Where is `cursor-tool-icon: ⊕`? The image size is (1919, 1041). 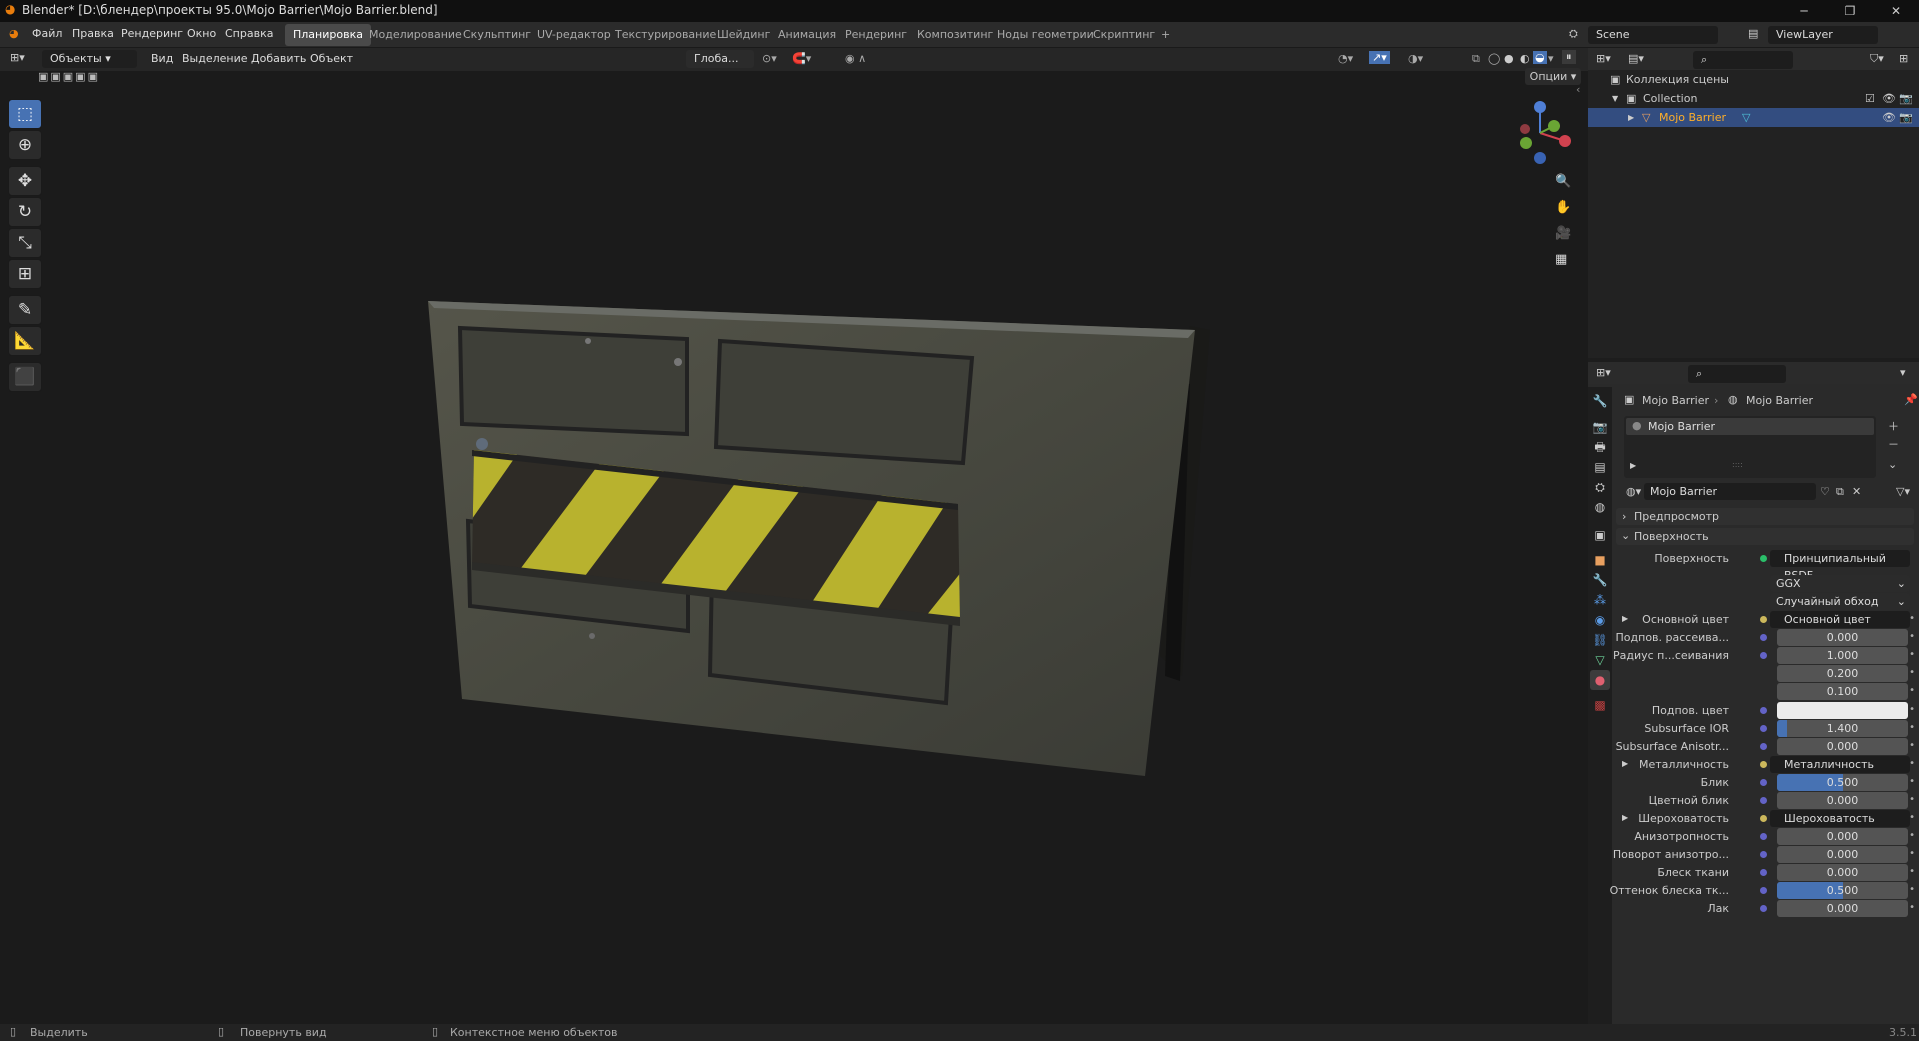 cursor-tool-icon: ⊕ is located at coordinates (25, 145).